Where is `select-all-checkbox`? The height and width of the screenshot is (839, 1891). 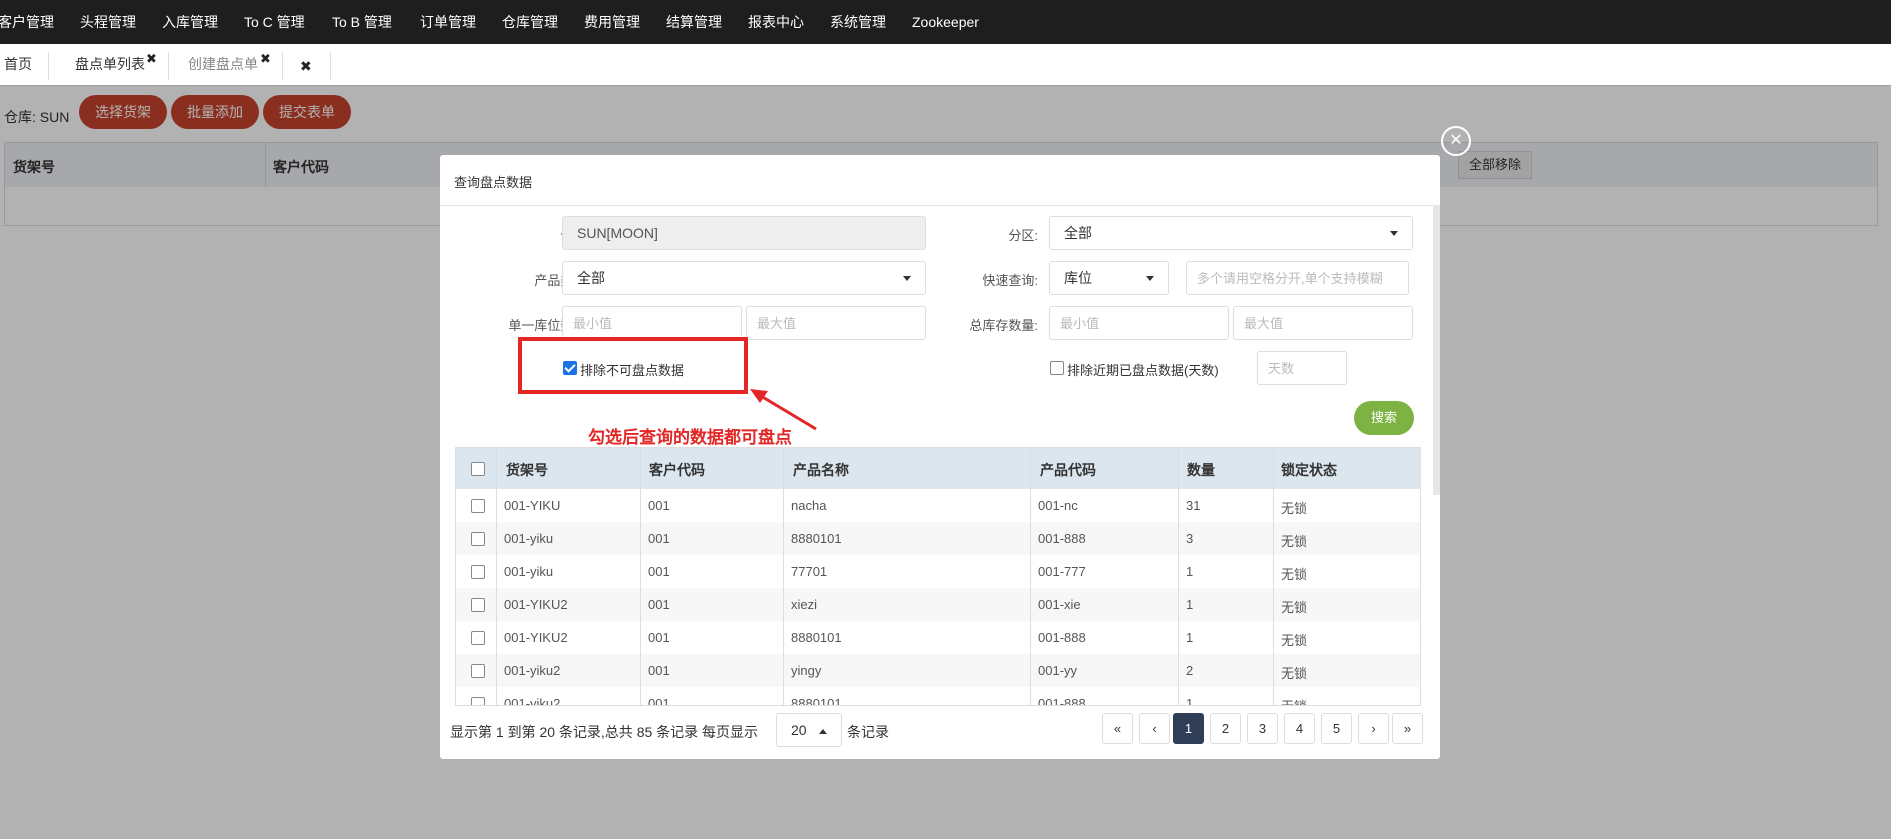
select-all-checkbox is located at coordinates (478, 469).